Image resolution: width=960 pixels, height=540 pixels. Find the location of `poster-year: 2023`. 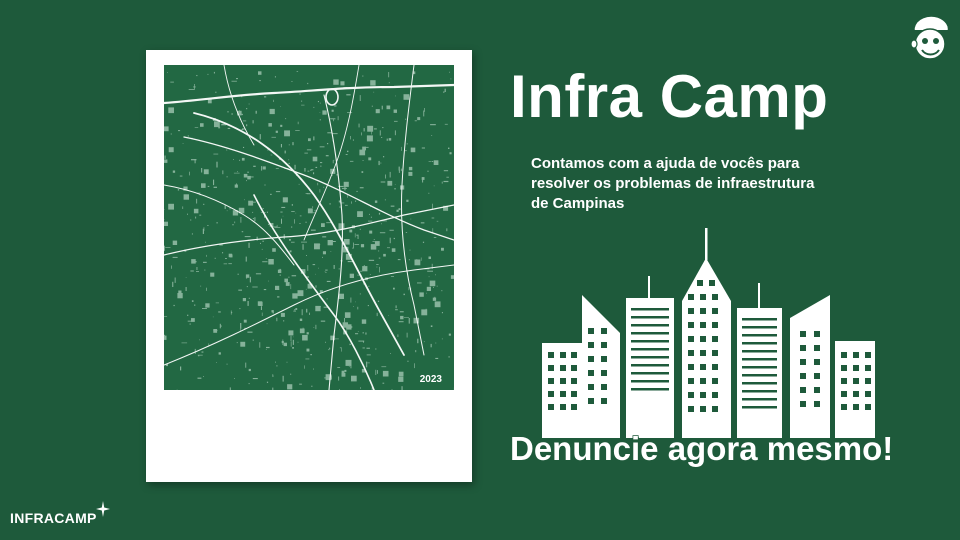

poster-year: 2023 is located at coordinates (430, 379).